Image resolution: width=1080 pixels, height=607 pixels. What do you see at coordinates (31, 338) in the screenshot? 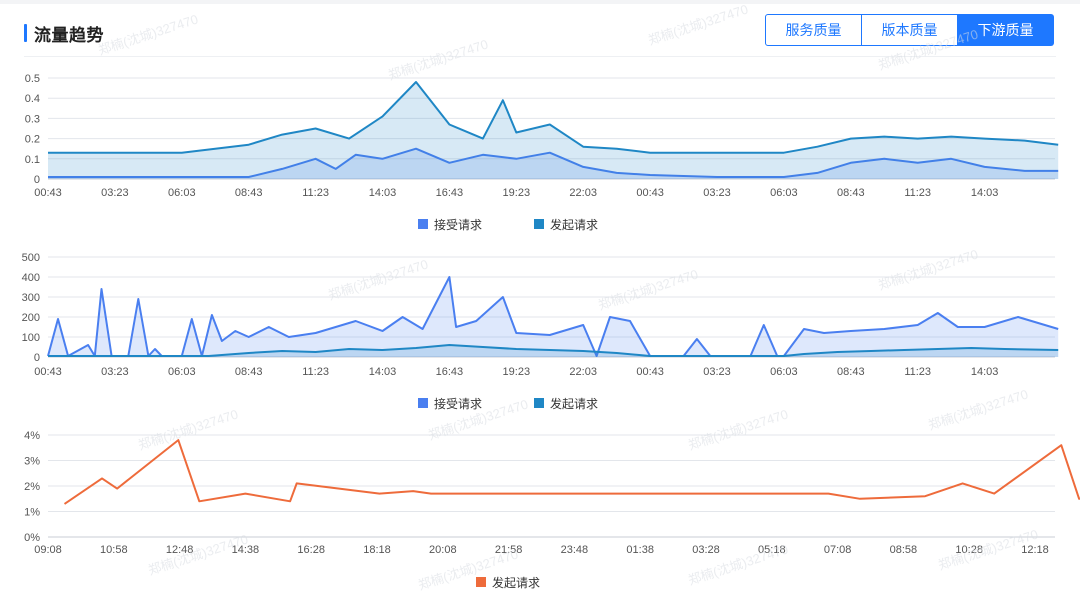
I see `chart2-y-tick-1: 100` at bounding box center [31, 338].